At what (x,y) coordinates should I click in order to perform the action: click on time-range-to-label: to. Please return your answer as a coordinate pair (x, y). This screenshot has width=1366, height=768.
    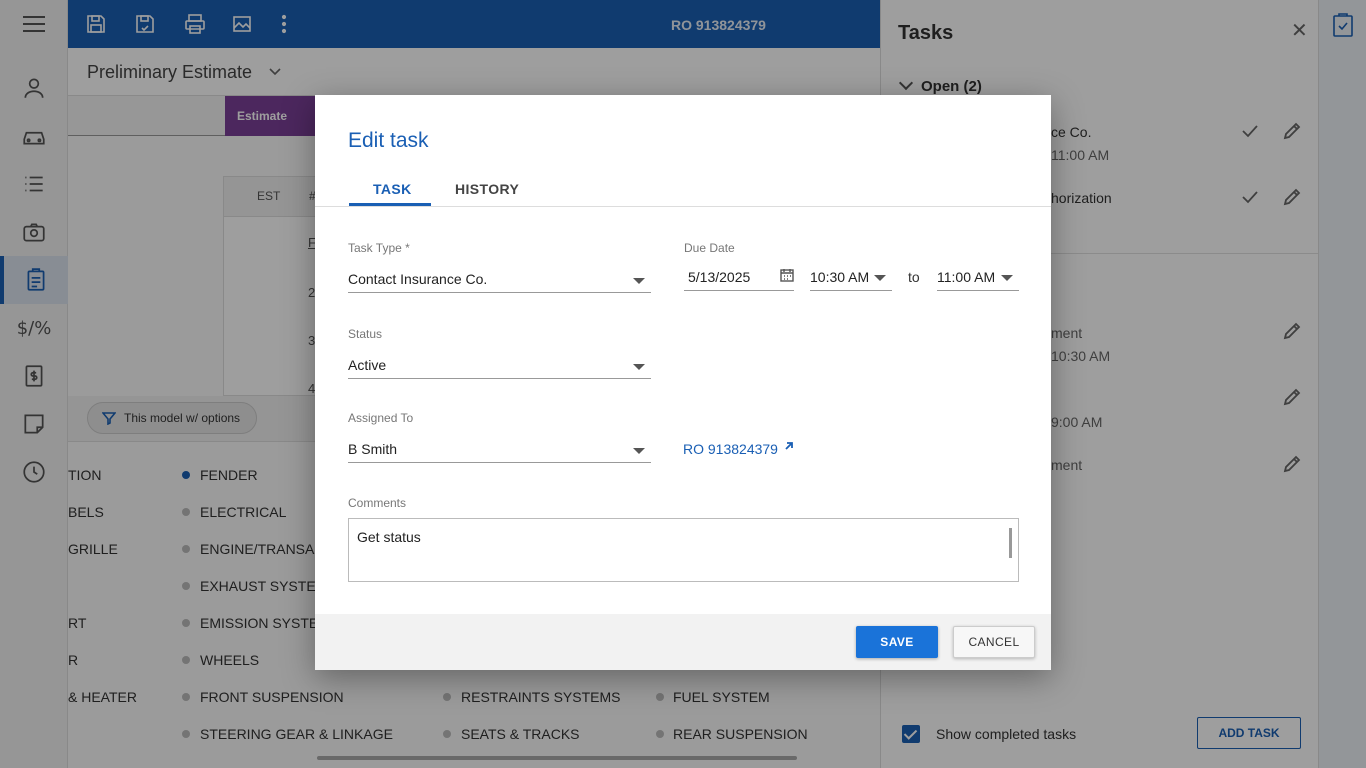
    Looking at the image, I should click on (914, 277).